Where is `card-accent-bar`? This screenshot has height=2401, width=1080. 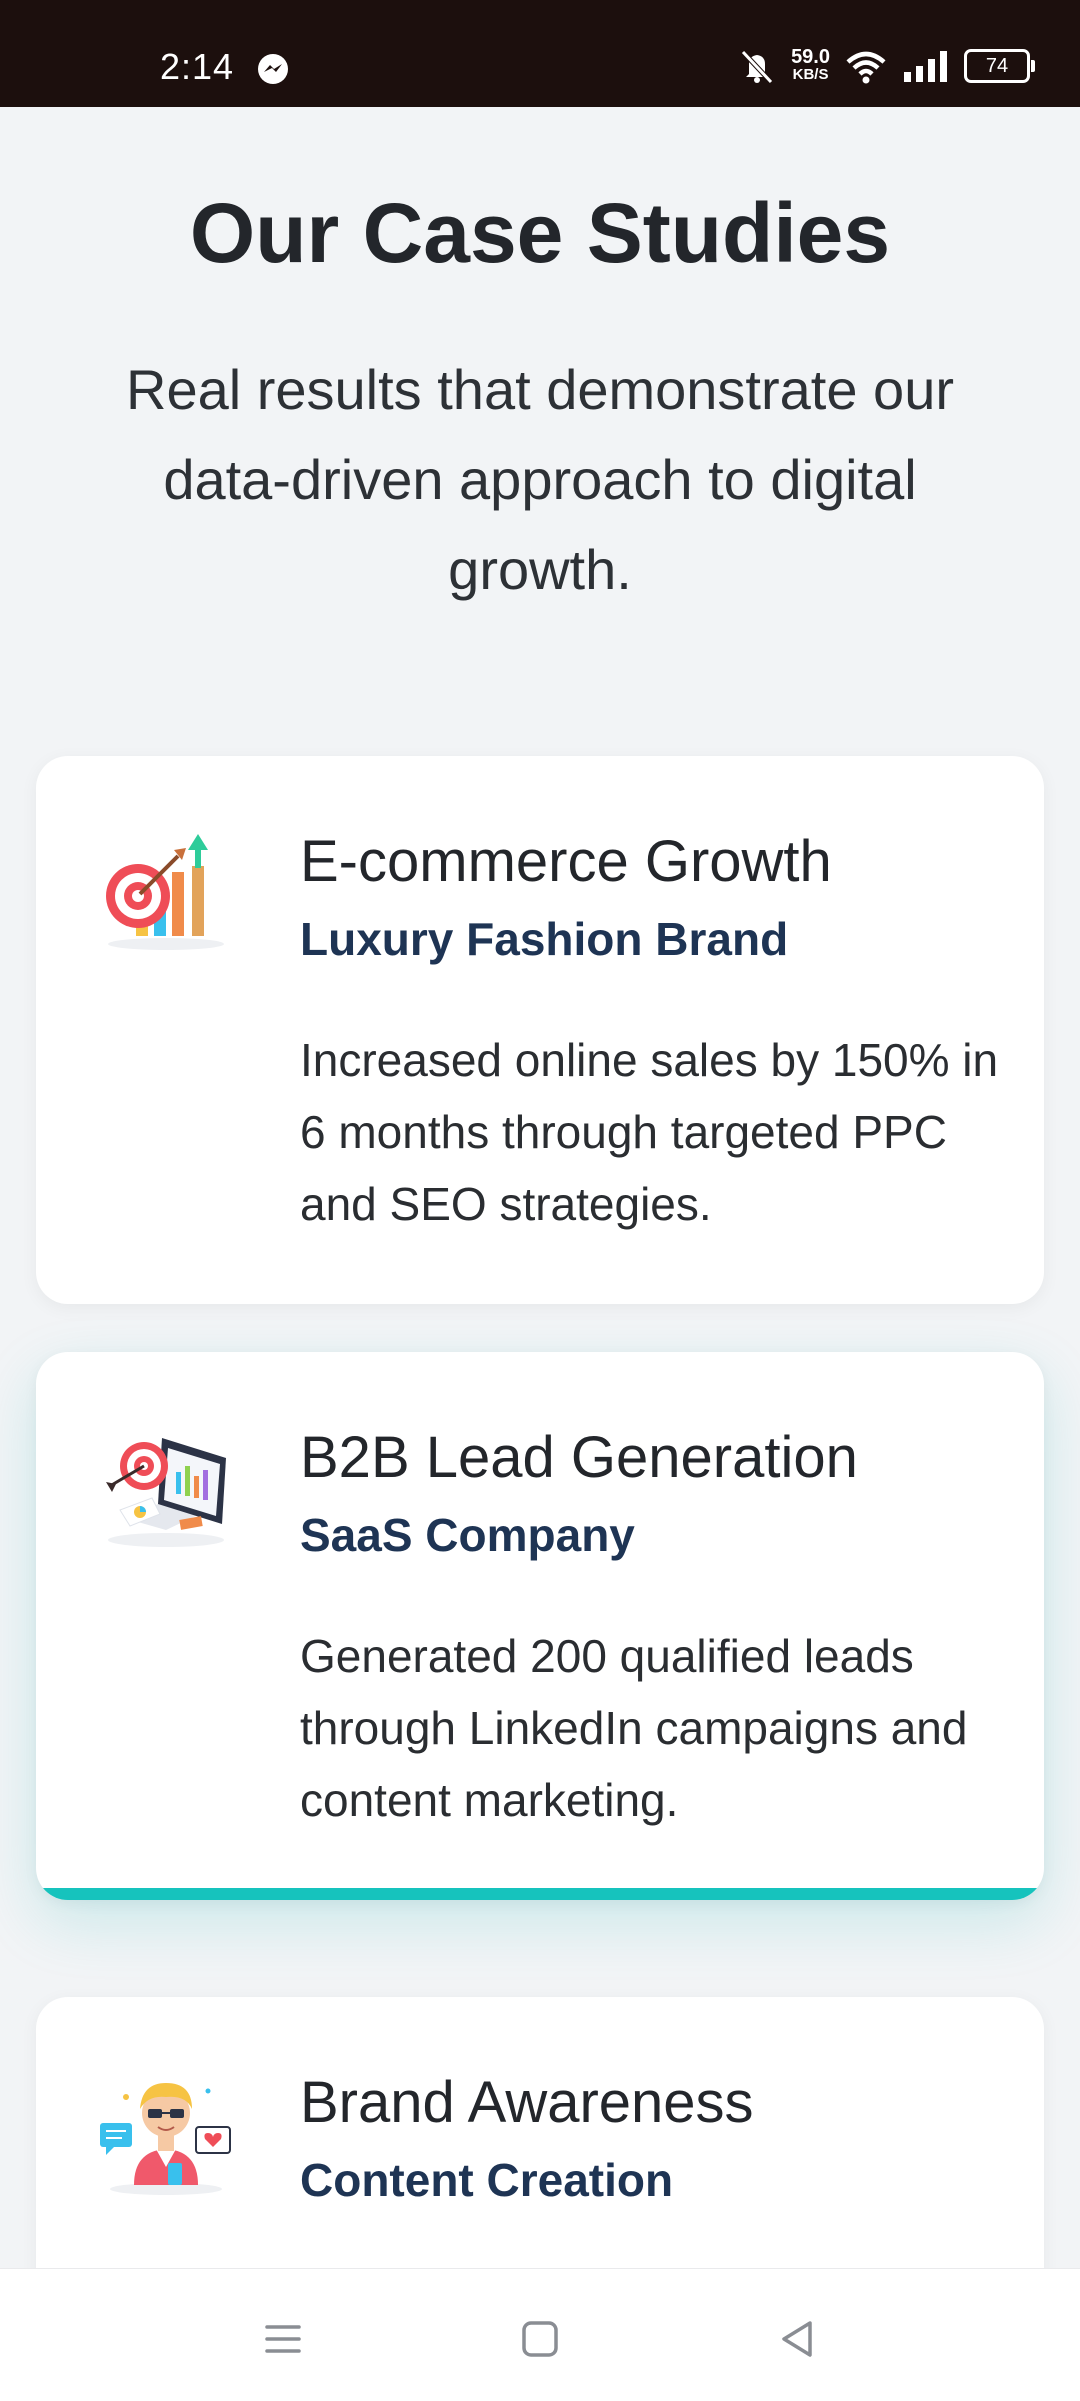
card-accent-bar is located at coordinates (540, 1894).